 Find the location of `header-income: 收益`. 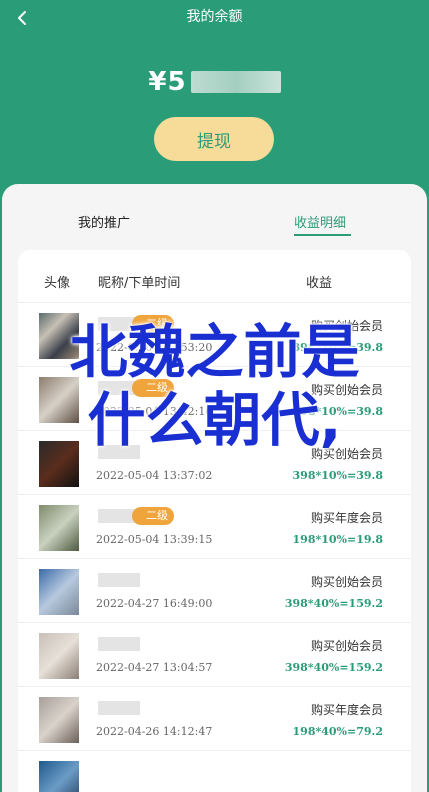

header-income: 收益 is located at coordinates (319, 283).